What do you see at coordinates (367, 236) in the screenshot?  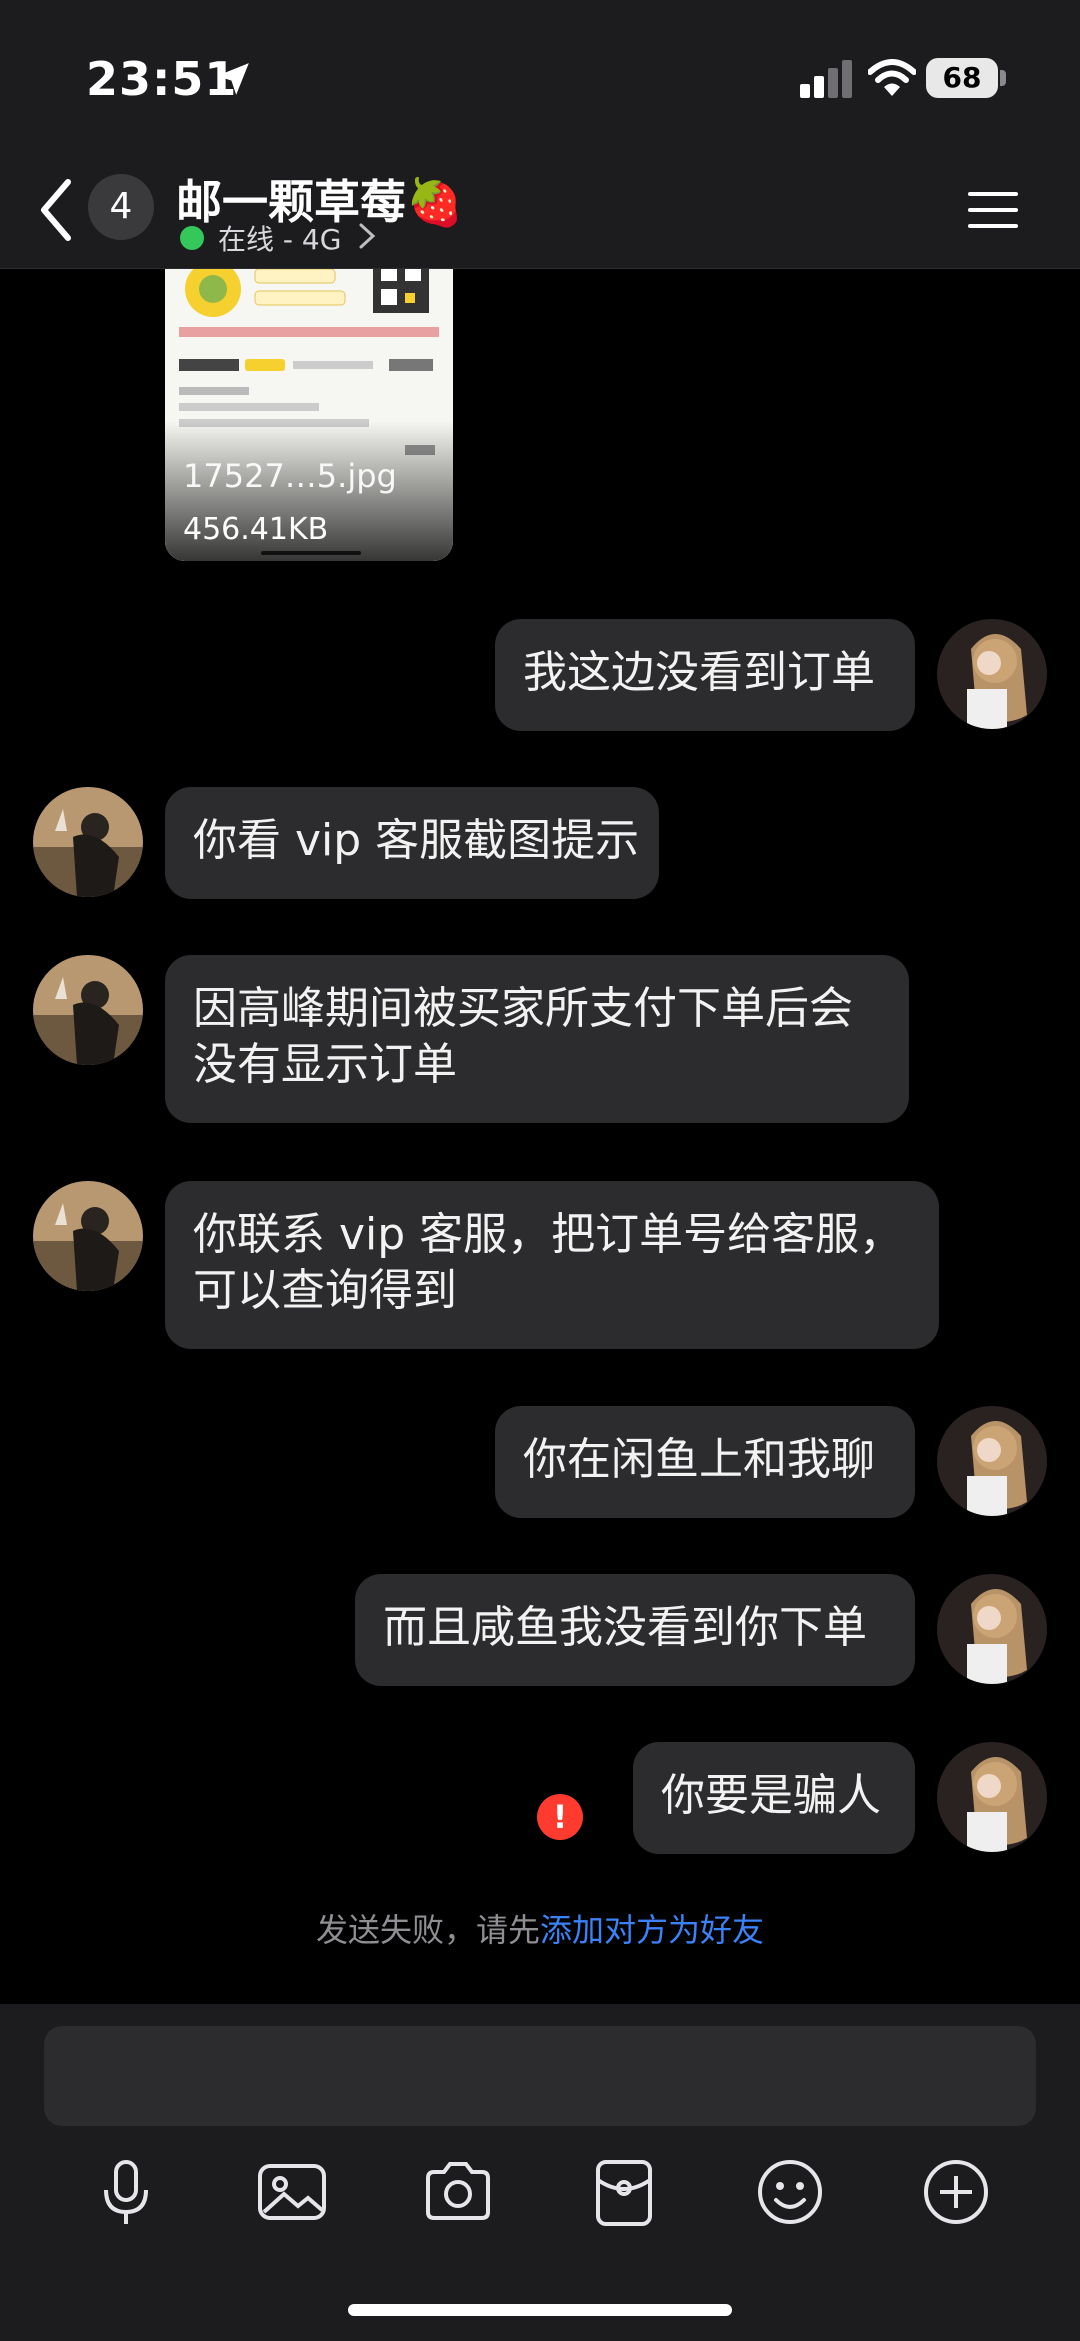 I see `chevron-right-icon` at bounding box center [367, 236].